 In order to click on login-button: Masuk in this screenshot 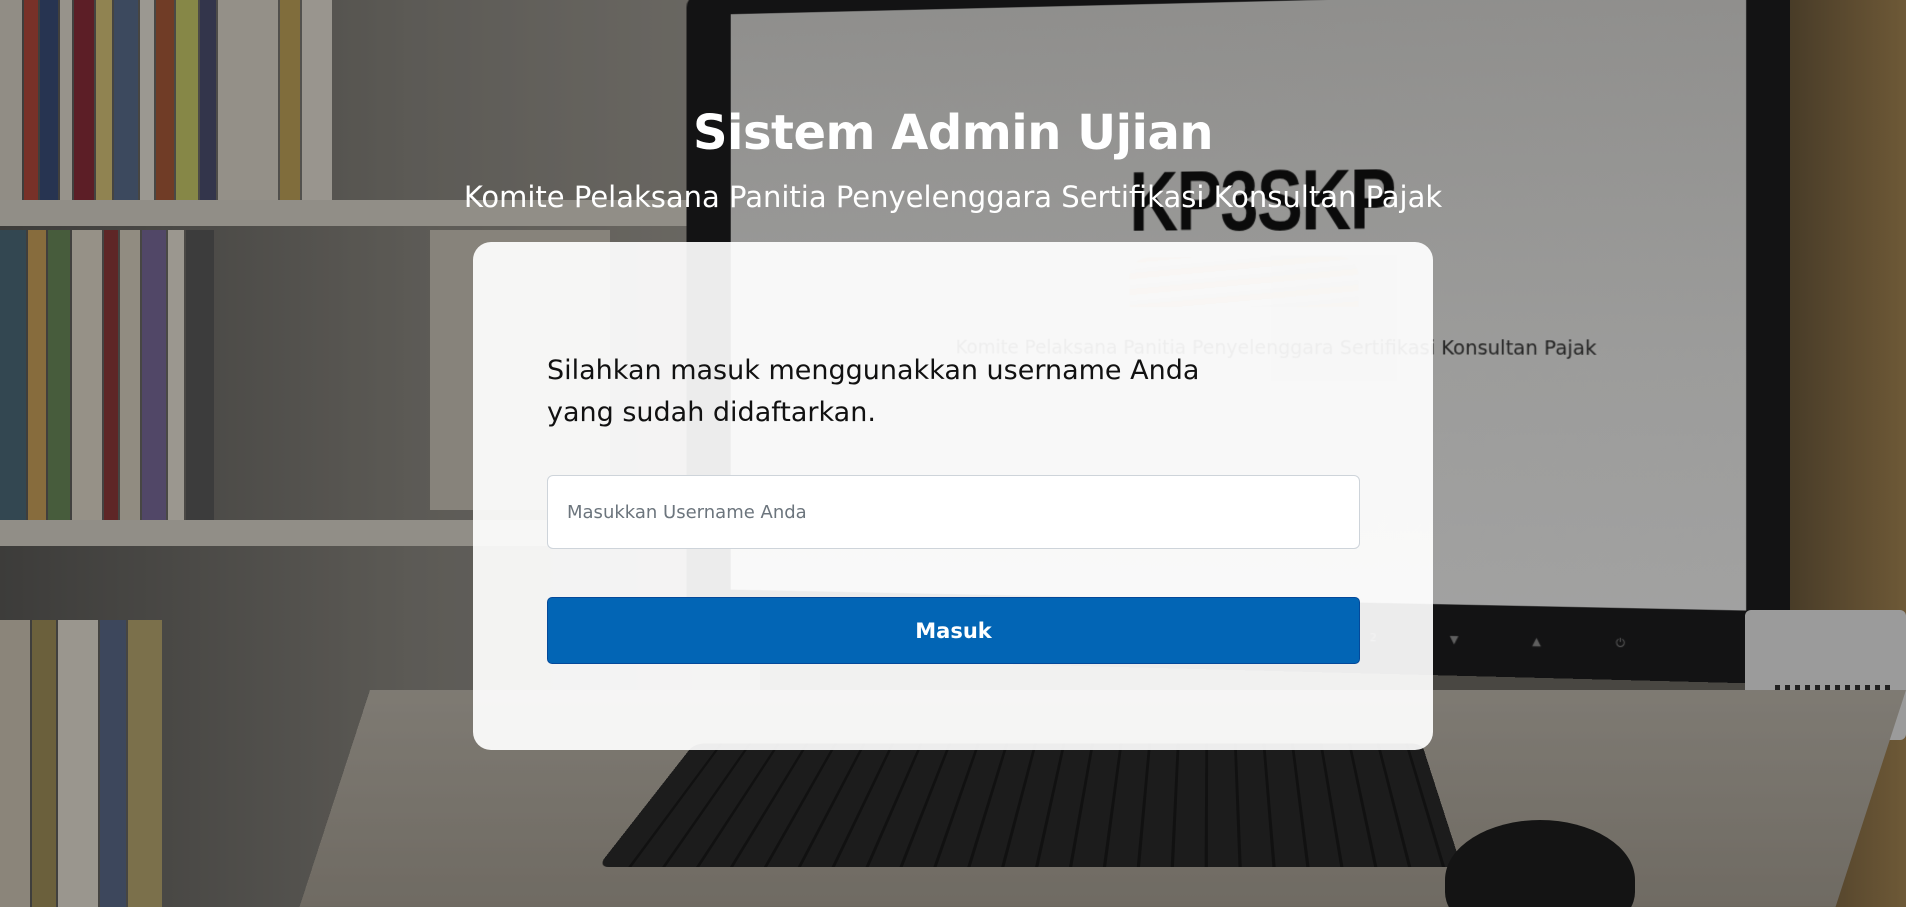, I will do `click(953, 630)`.